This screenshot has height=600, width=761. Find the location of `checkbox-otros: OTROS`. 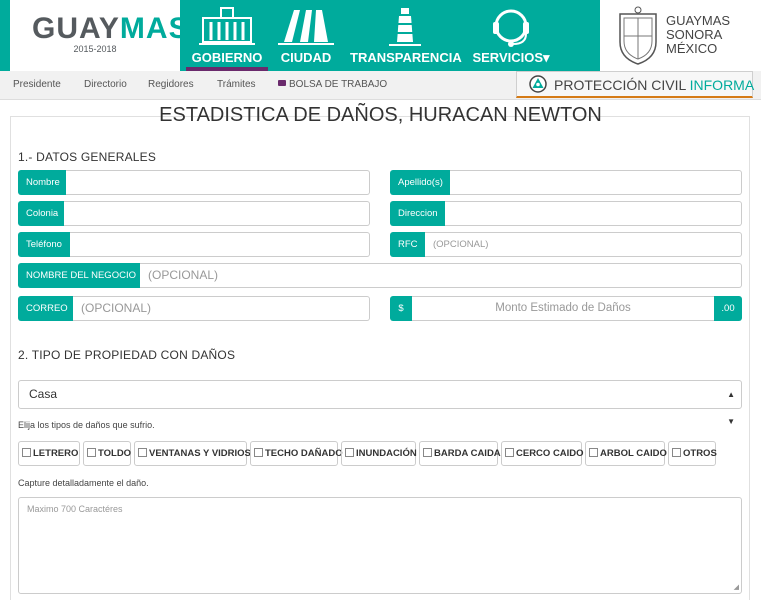

checkbox-otros: OTROS is located at coordinates (692, 453).